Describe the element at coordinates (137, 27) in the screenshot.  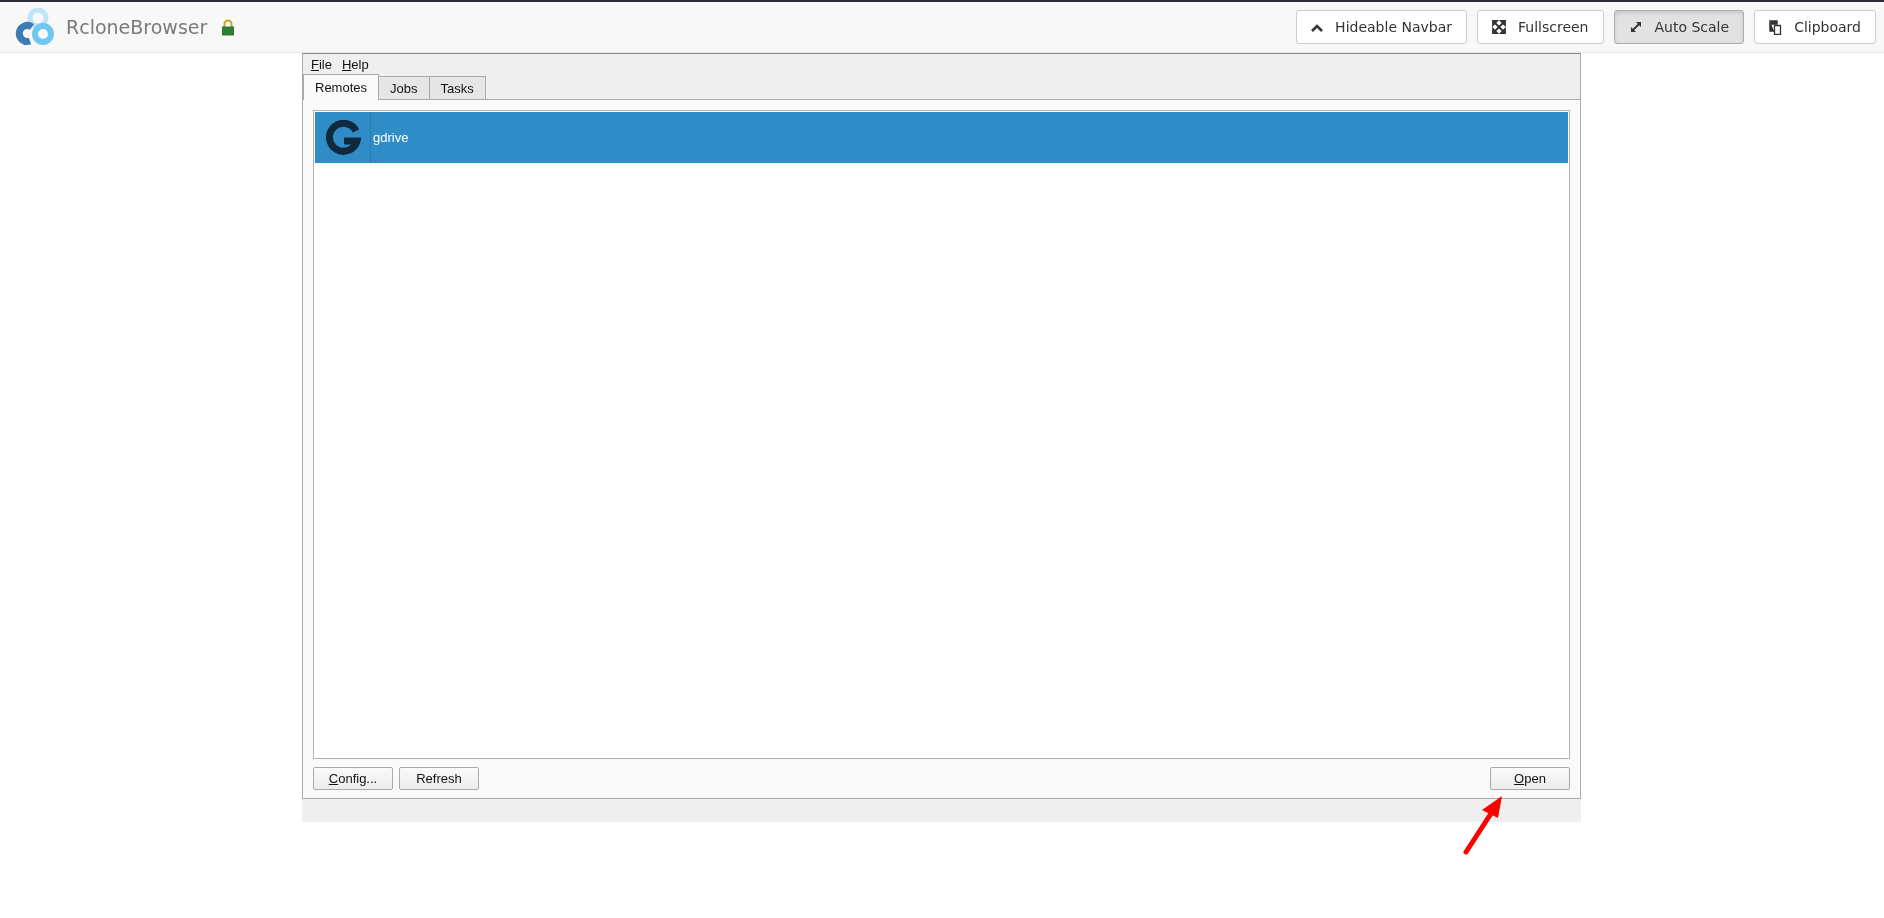
I see `app-title: RcloneBrowser` at that location.